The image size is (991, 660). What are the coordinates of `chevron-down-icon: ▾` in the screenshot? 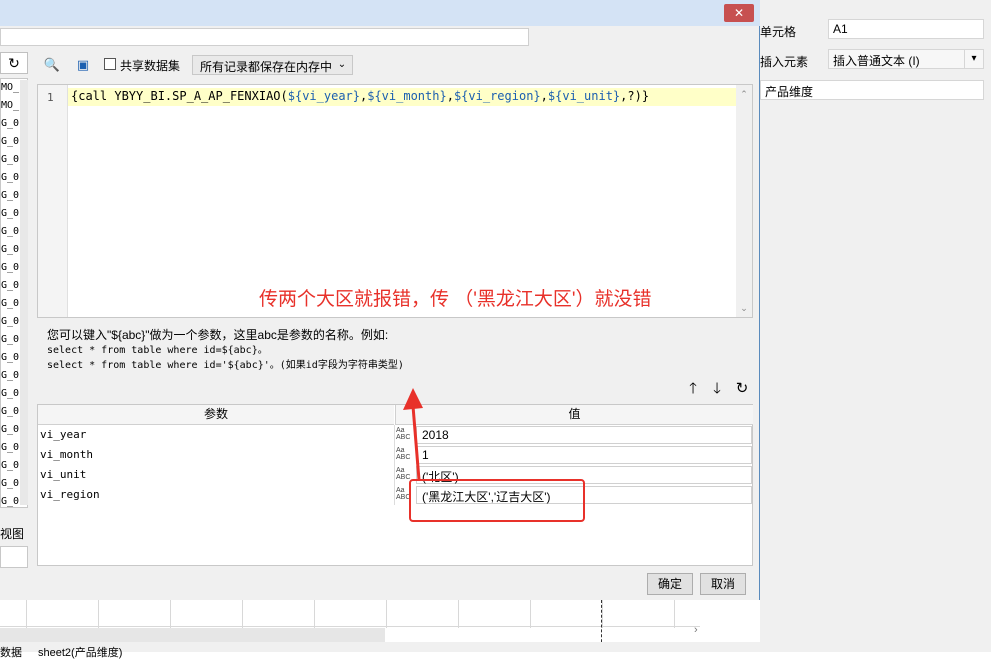 It's located at (973, 59).